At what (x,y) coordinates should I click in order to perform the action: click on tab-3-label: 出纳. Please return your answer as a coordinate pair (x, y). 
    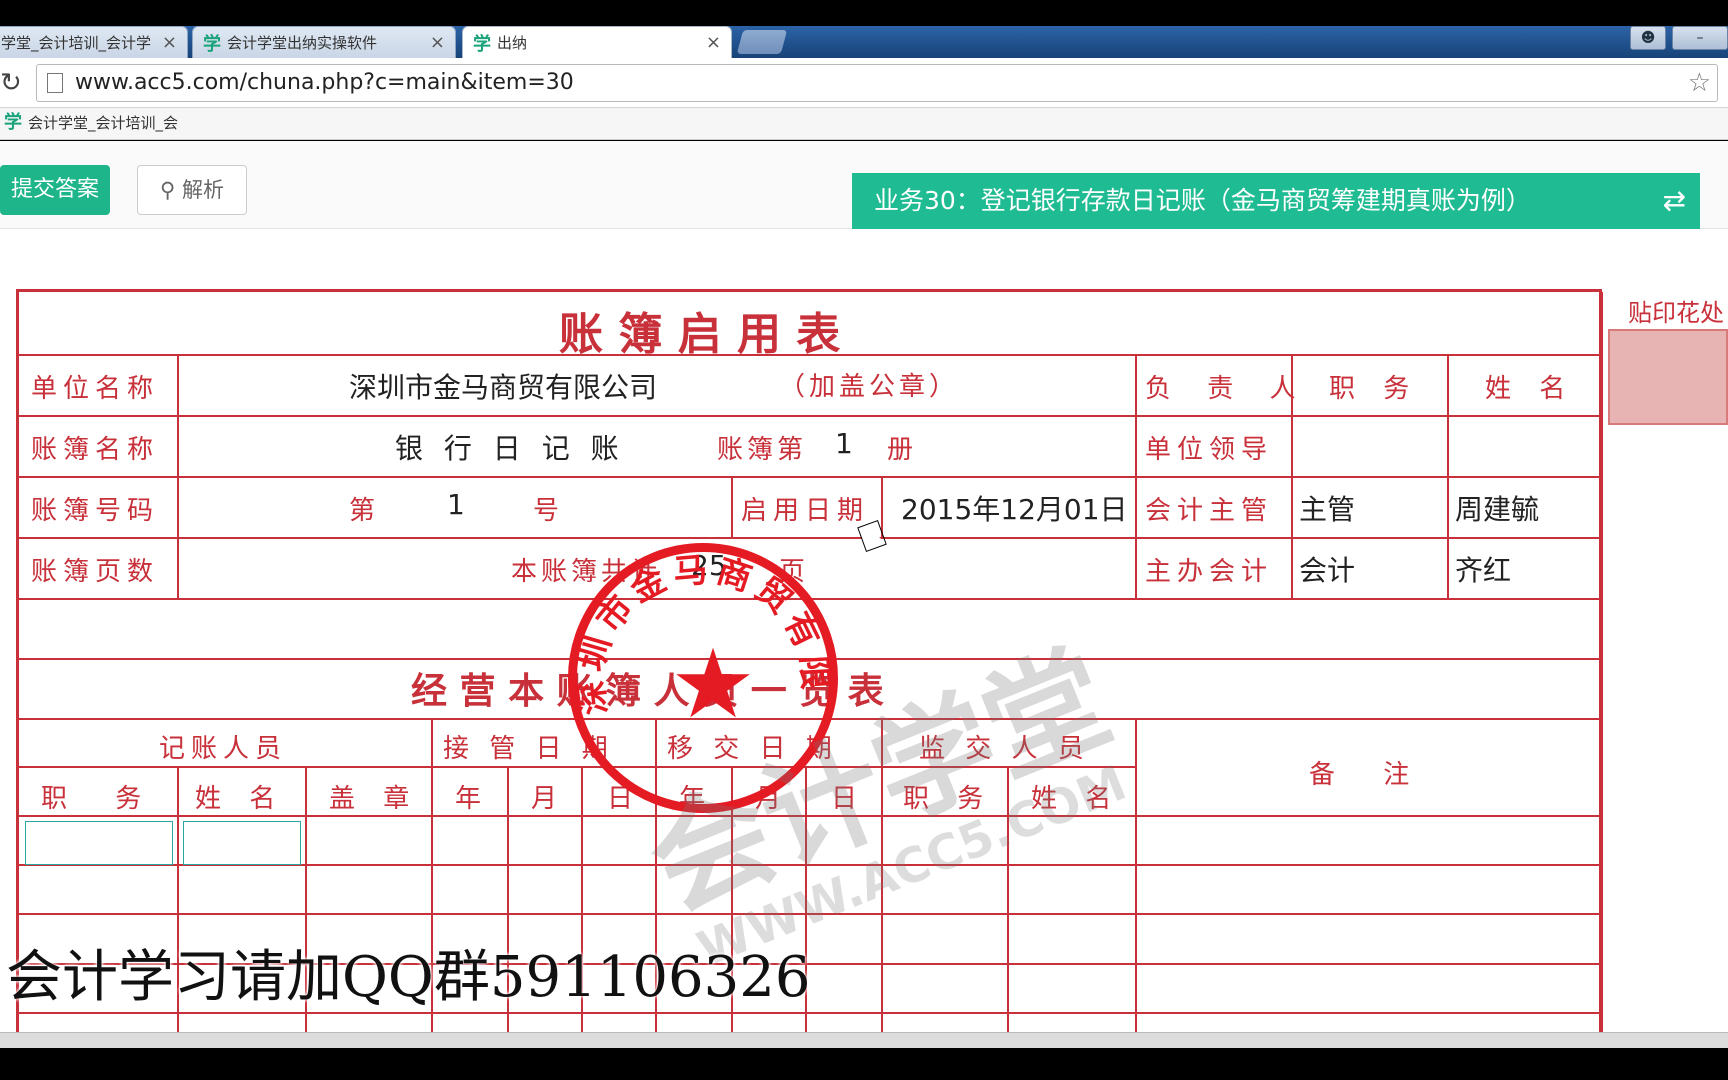
    Looking at the image, I should click on (512, 43).